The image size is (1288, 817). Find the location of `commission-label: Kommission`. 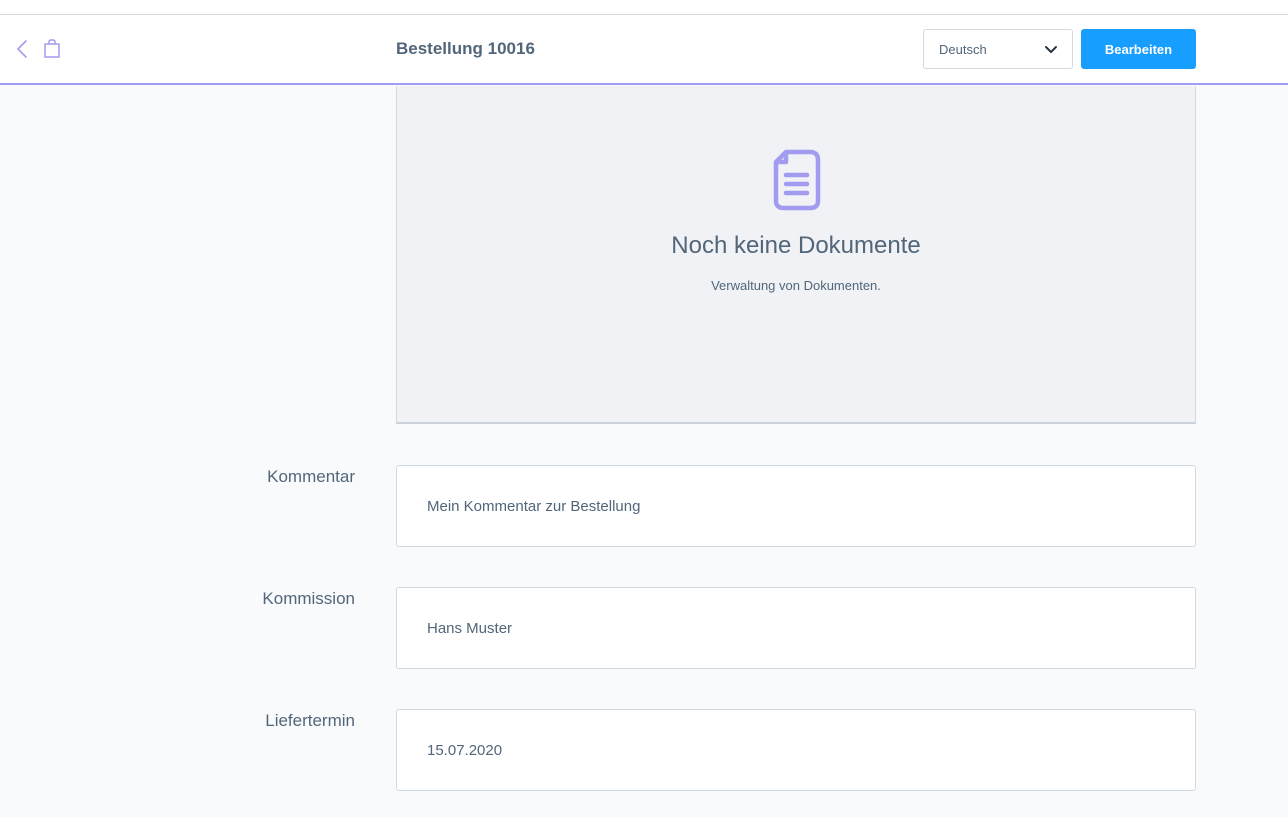

commission-label: Kommission is located at coordinates (177, 599).